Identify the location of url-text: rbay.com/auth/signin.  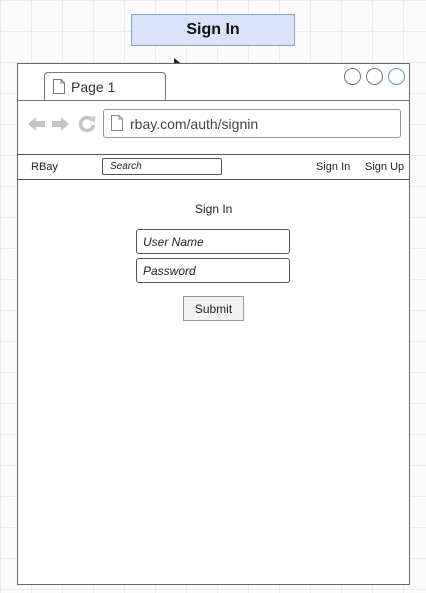
(194, 124).